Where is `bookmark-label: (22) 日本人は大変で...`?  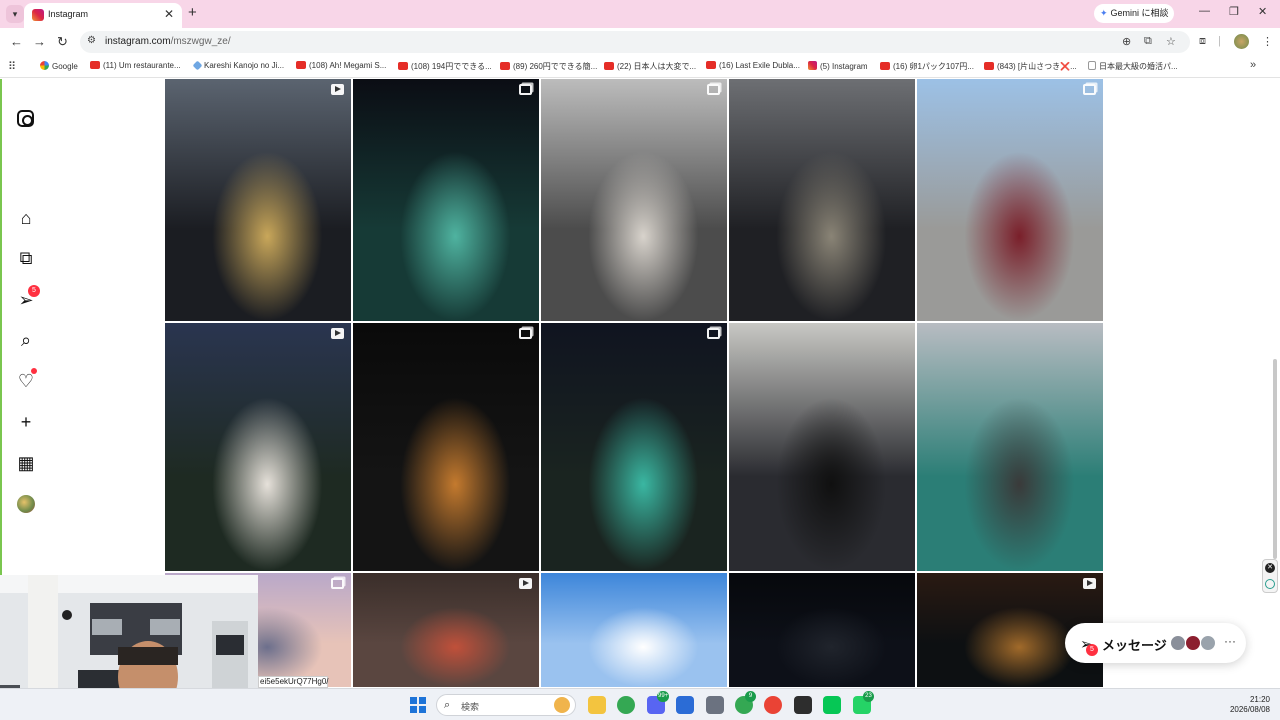
bookmark-label: (22) 日本人は大変で... is located at coordinates (657, 66).